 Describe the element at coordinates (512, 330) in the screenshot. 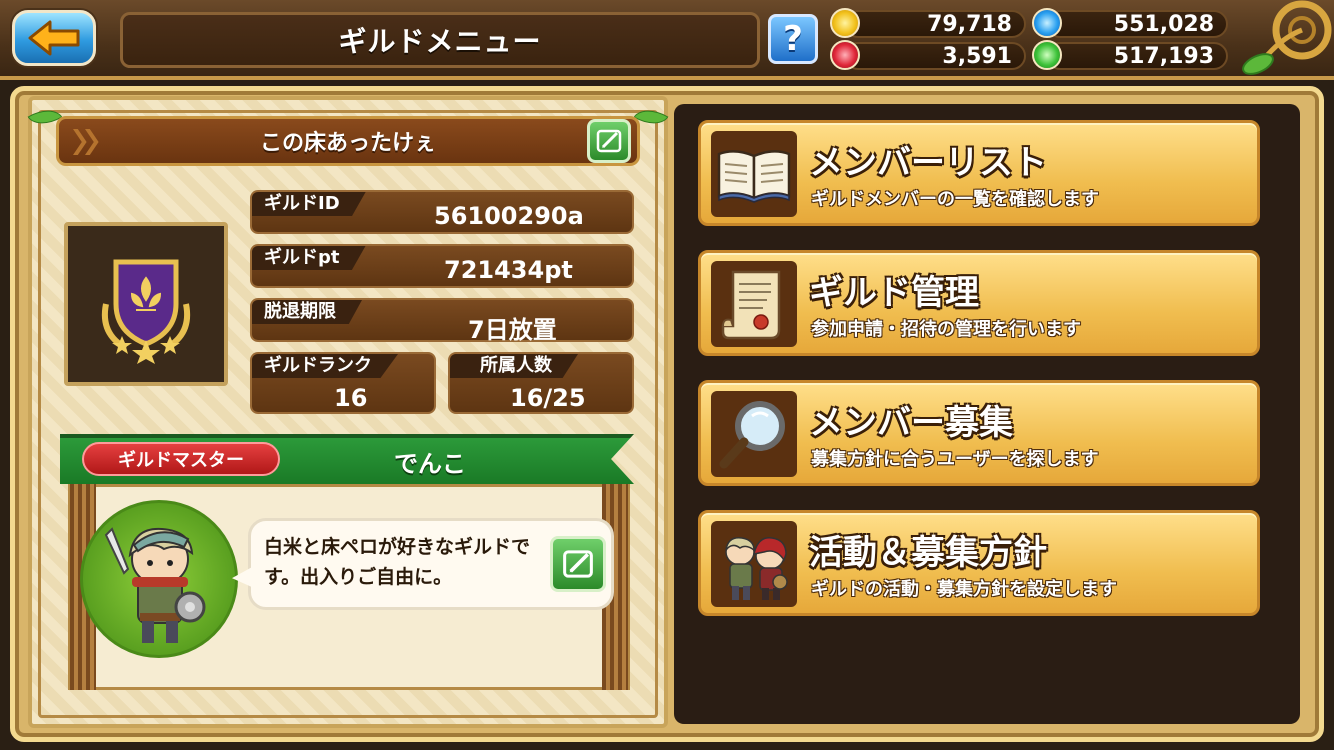

I see `expire-value: 7日放置` at that location.